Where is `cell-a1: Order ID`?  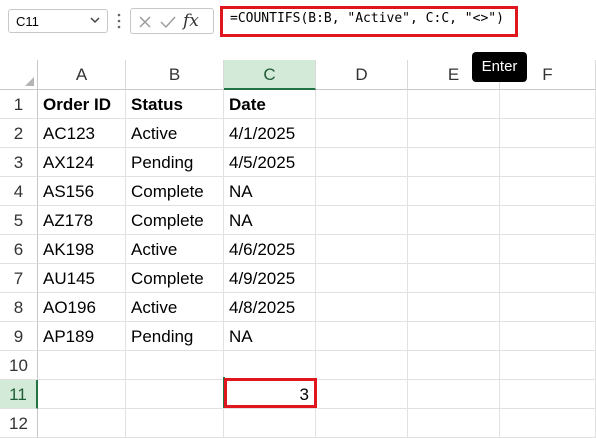
cell-a1: Order ID is located at coordinates (82, 104).